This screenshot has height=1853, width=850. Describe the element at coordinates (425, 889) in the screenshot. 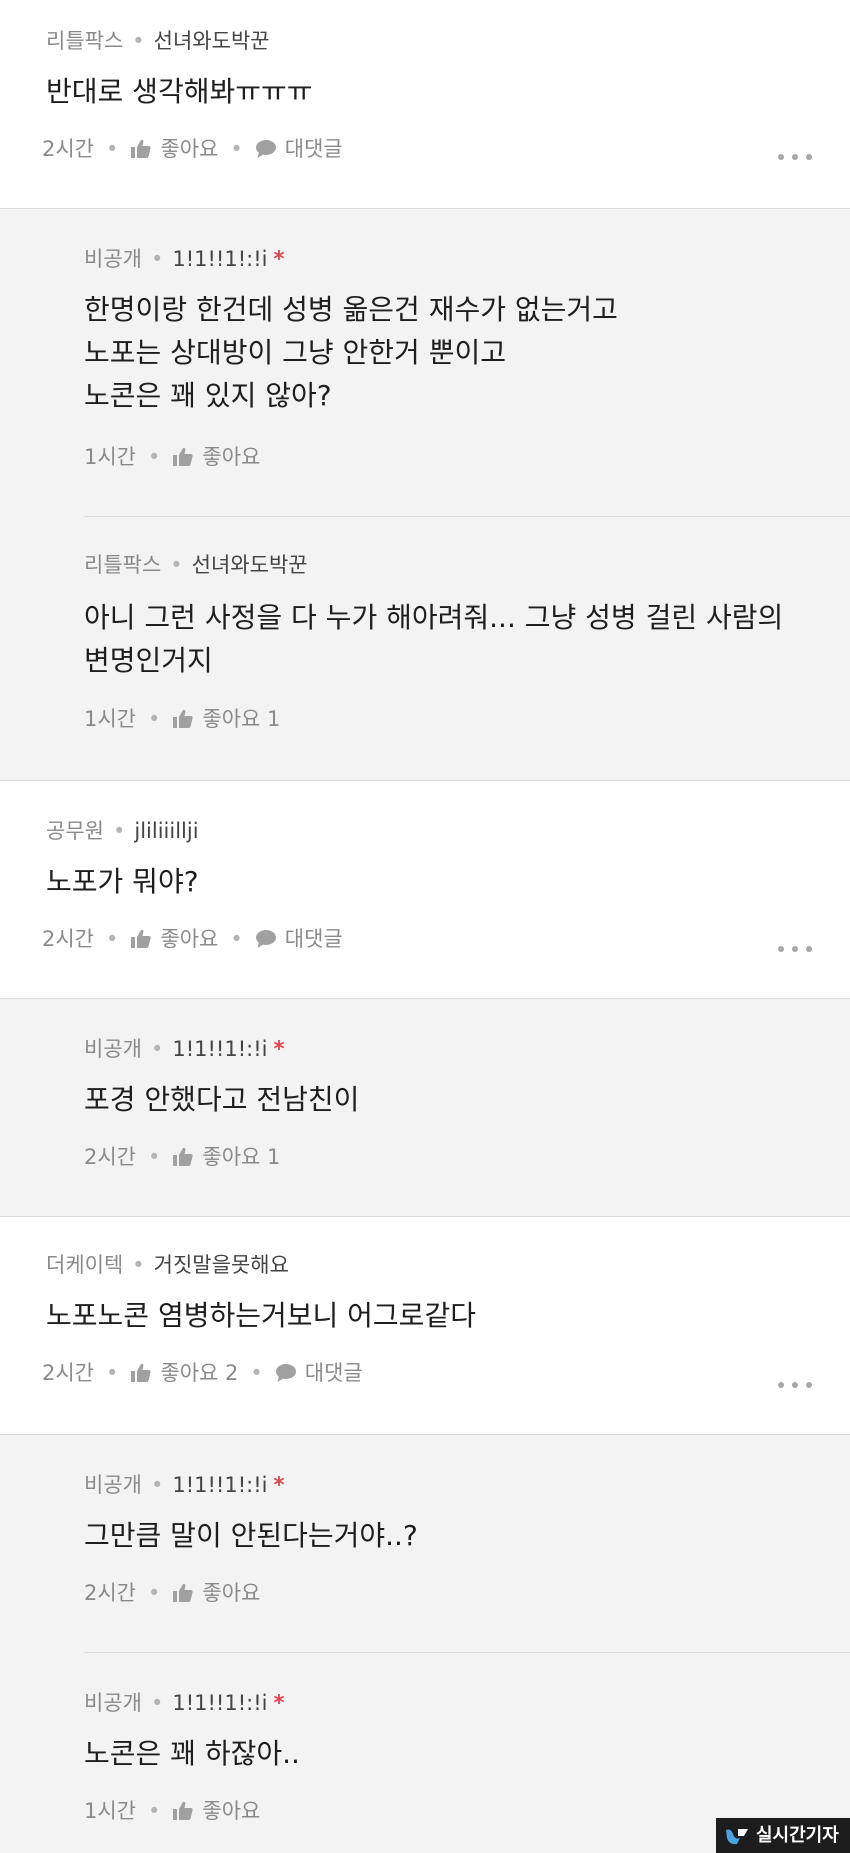

I see `comment-item: 공무원 • jliliiilljі 노포가 뭐야? 2시간 • 좋아요 • 대댓글` at that location.